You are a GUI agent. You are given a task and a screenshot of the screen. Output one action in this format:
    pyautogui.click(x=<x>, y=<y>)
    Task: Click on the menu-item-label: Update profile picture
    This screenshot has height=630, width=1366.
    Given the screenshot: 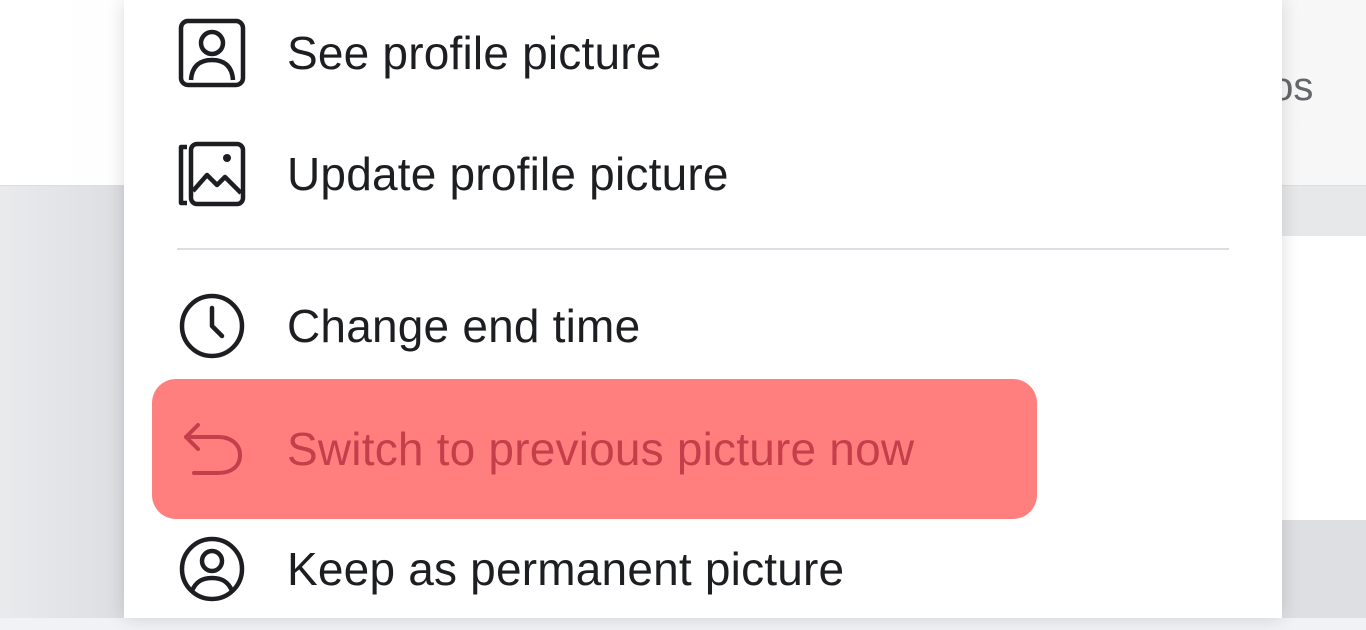 What is the action you would take?
    pyautogui.click(x=508, y=174)
    